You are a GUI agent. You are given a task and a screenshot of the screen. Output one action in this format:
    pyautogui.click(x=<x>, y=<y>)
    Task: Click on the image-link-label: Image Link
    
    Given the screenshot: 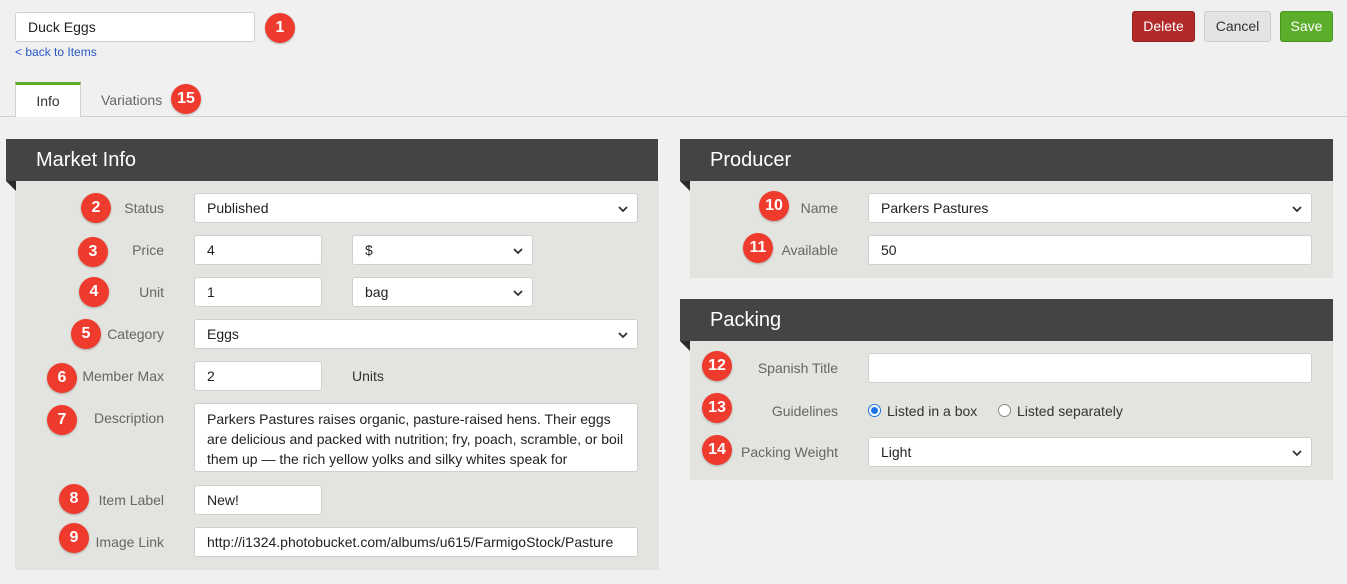 What is the action you would take?
    pyautogui.click(x=129, y=542)
    